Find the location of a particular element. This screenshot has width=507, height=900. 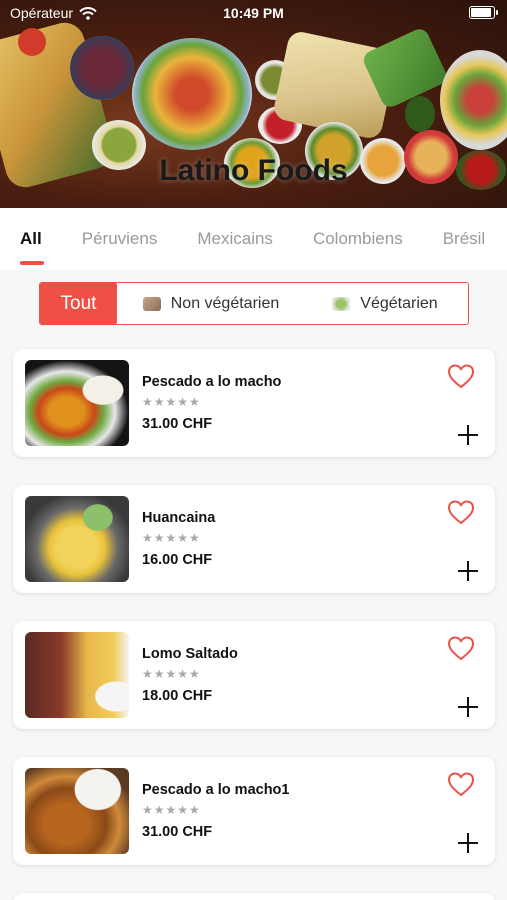

tab-mexicains: Mexicains is located at coordinates (235, 239).